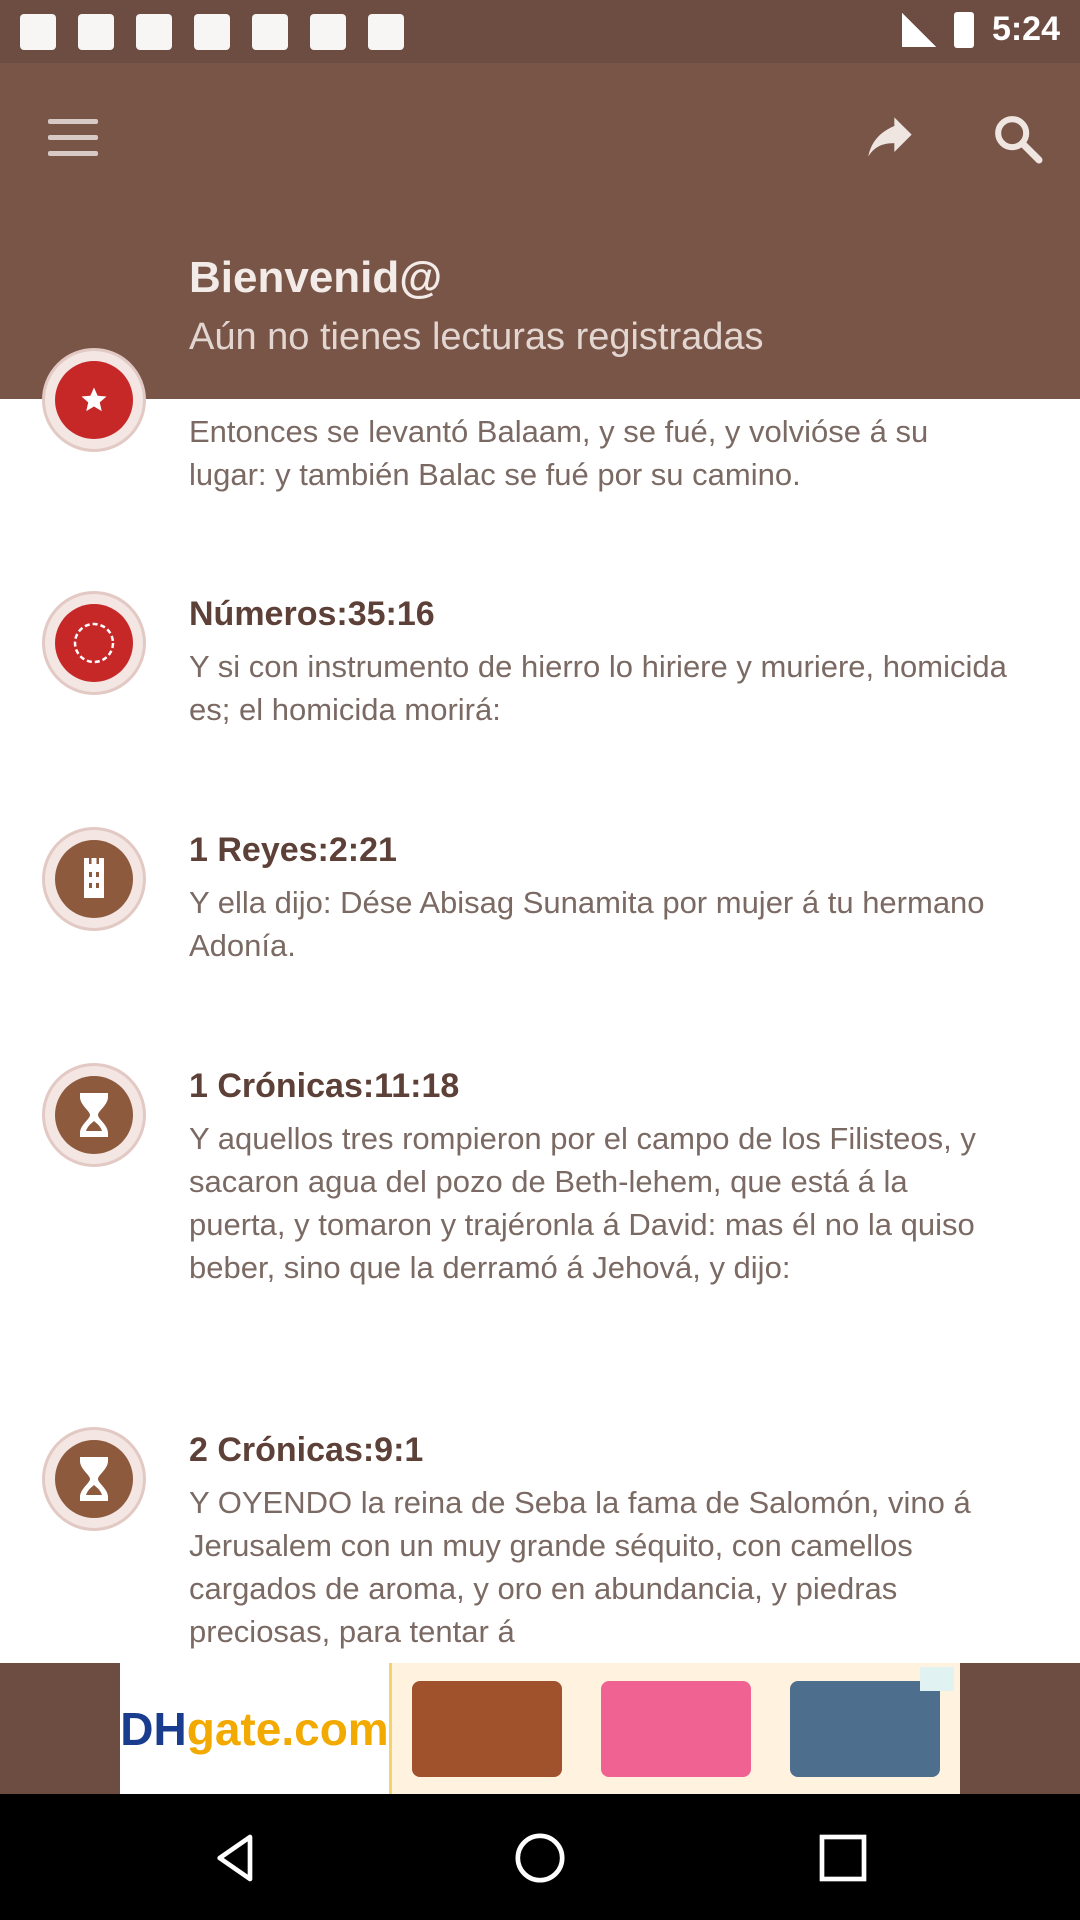 This screenshot has height=1920, width=1080. What do you see at coordinates (324, 1086) in the screenshot?
I see `reading-reference: 1 Crónicas:11:18` at bounding box center [324, 1086].